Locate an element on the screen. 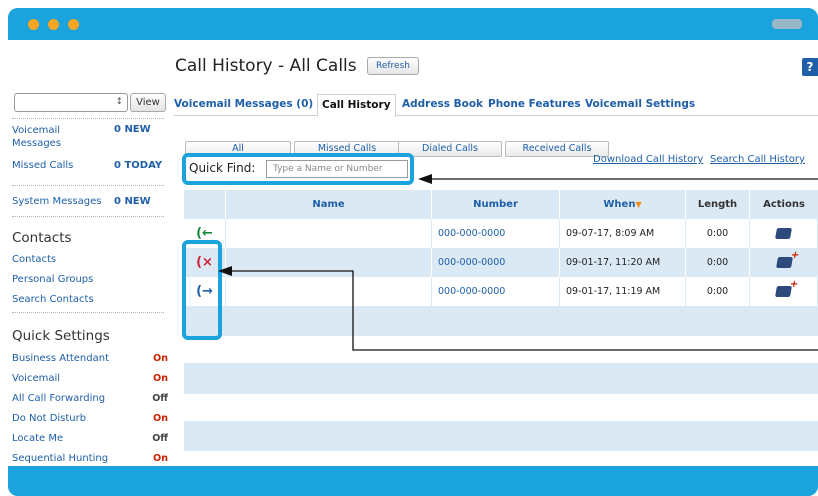 This screenshot has width=818, height=496. quick-find-arrowhead is located at coordinates (425, 179).